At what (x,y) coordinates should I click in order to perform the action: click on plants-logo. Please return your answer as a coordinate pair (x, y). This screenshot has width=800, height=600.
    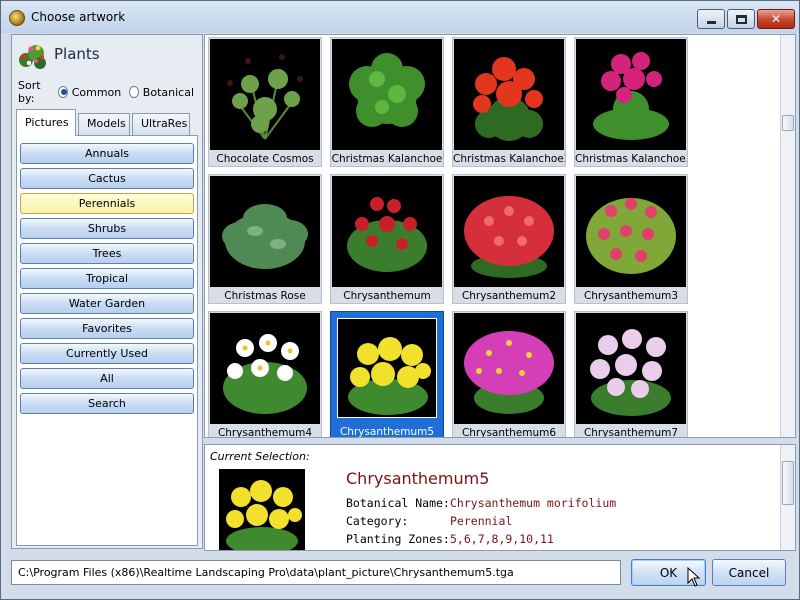
    Looking at the image, I should click on (32, 57).